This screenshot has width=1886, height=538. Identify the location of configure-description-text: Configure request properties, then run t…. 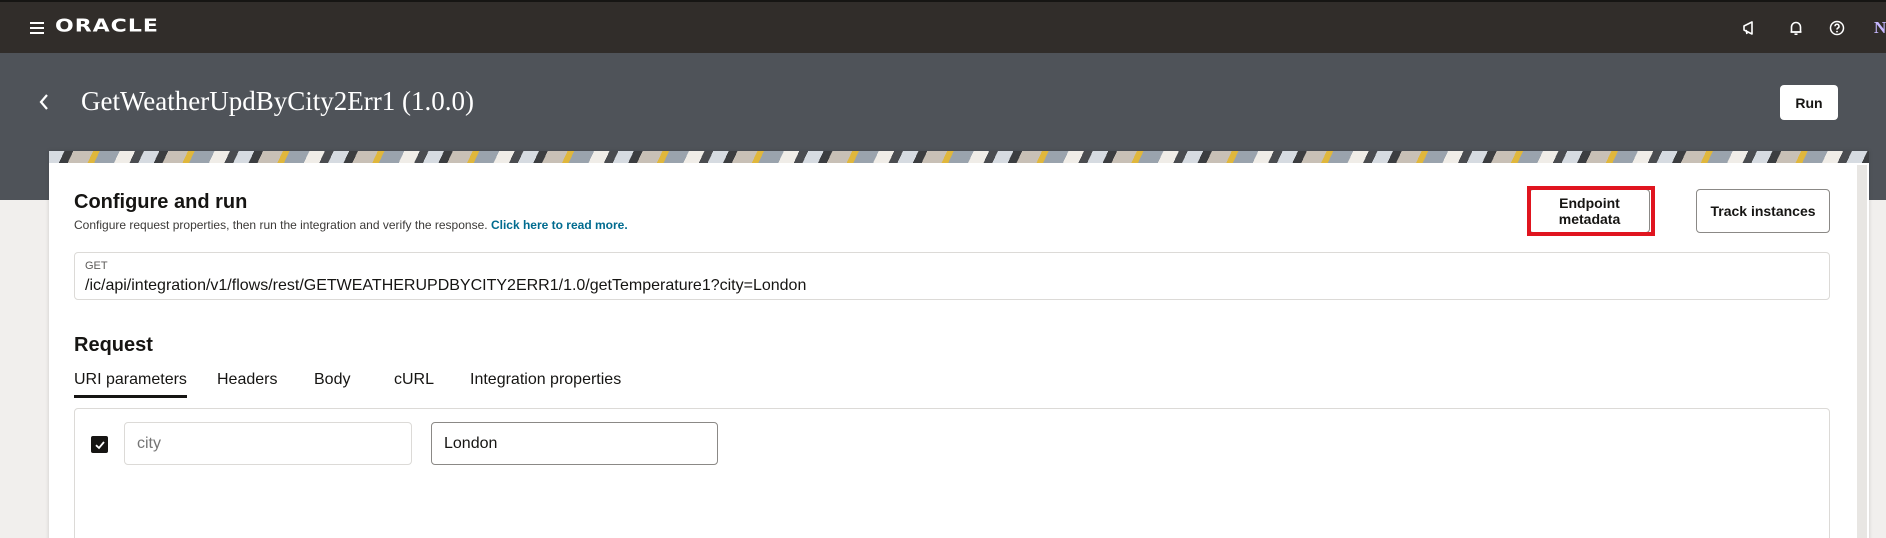
(281, 225).